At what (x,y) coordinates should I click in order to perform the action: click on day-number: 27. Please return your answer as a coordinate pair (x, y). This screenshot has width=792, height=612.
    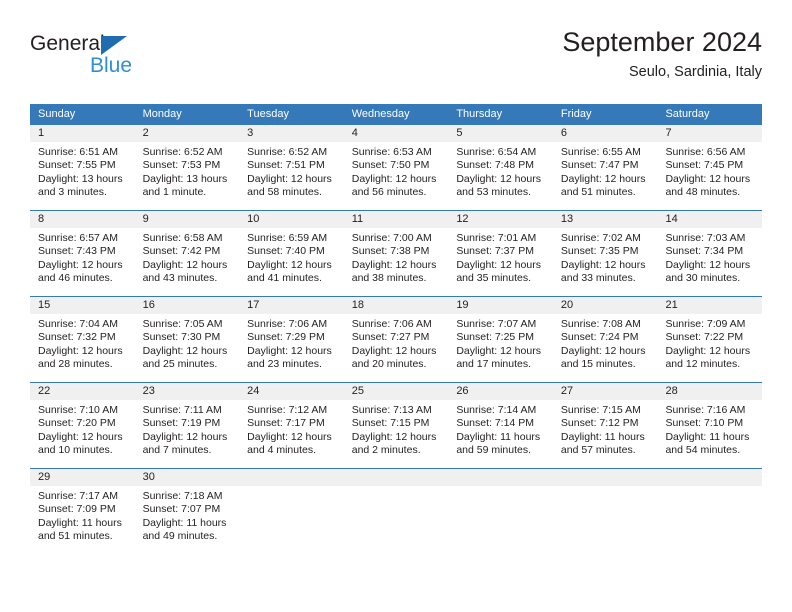
    Looking at the image, I should click on (605, 391).